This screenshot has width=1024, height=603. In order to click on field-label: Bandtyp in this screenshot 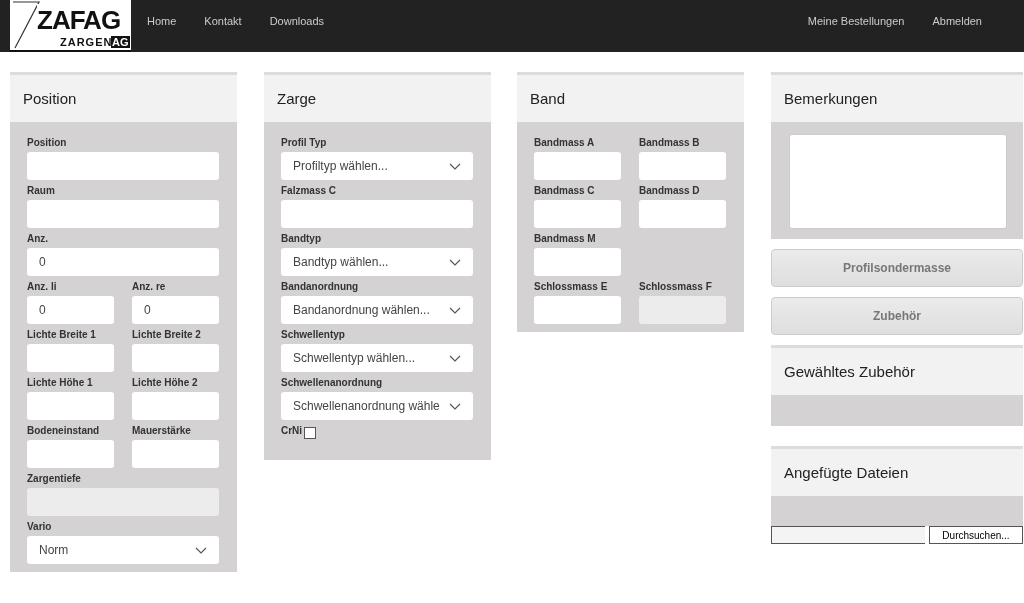, I will do `click(301, 239)`.